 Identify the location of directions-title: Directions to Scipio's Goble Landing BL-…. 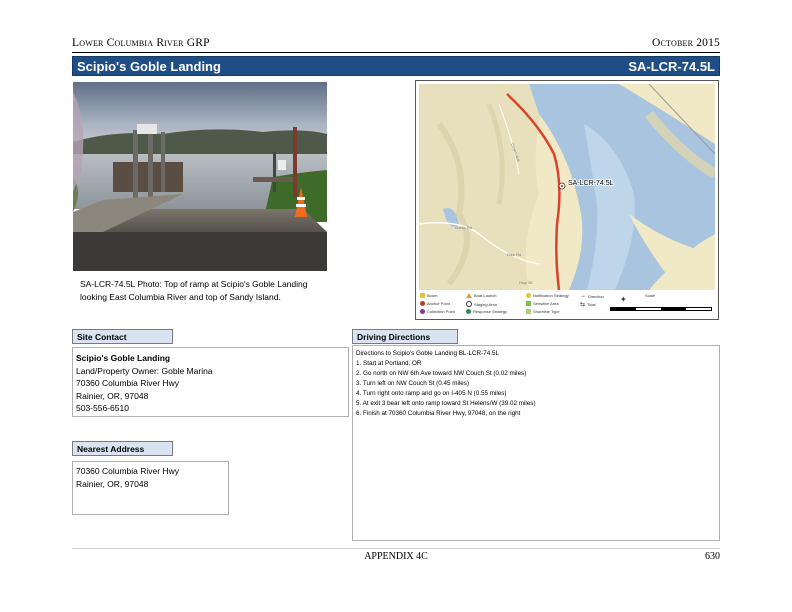
(427, 353).